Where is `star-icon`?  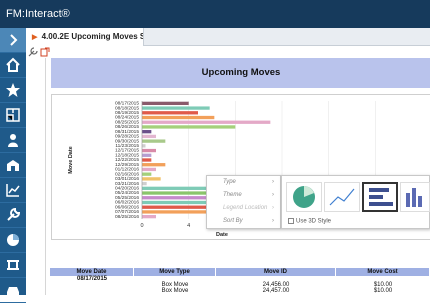 star-icon is located at coordinates (13, 90).